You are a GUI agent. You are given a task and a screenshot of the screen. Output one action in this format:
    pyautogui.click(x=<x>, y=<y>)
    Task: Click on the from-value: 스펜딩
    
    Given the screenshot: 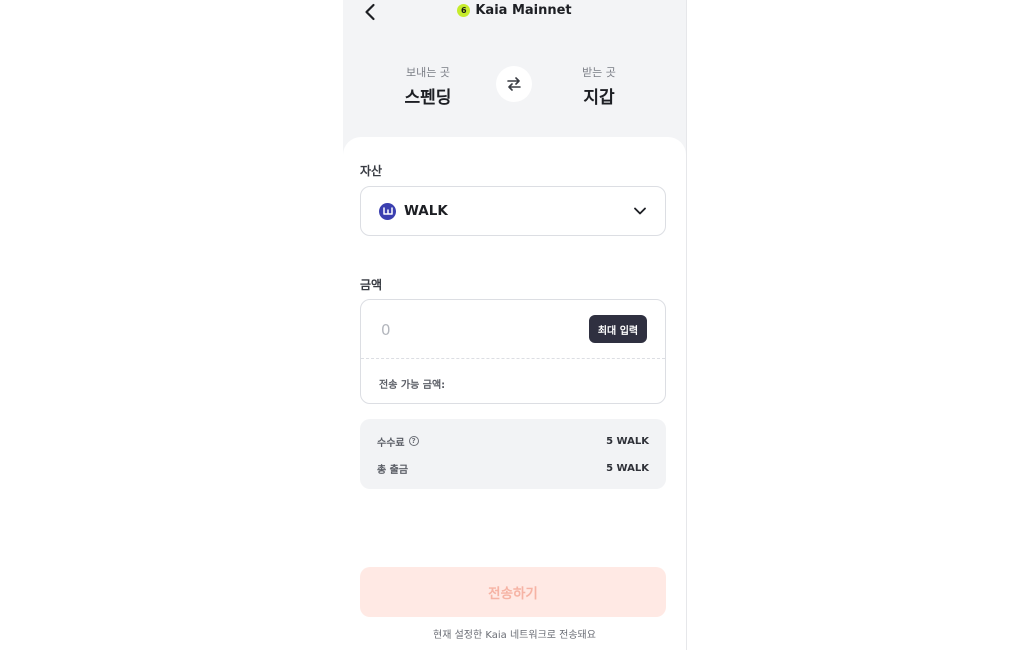 What is the action you would take?
    pyautogui.click(x=428, y=98)
    